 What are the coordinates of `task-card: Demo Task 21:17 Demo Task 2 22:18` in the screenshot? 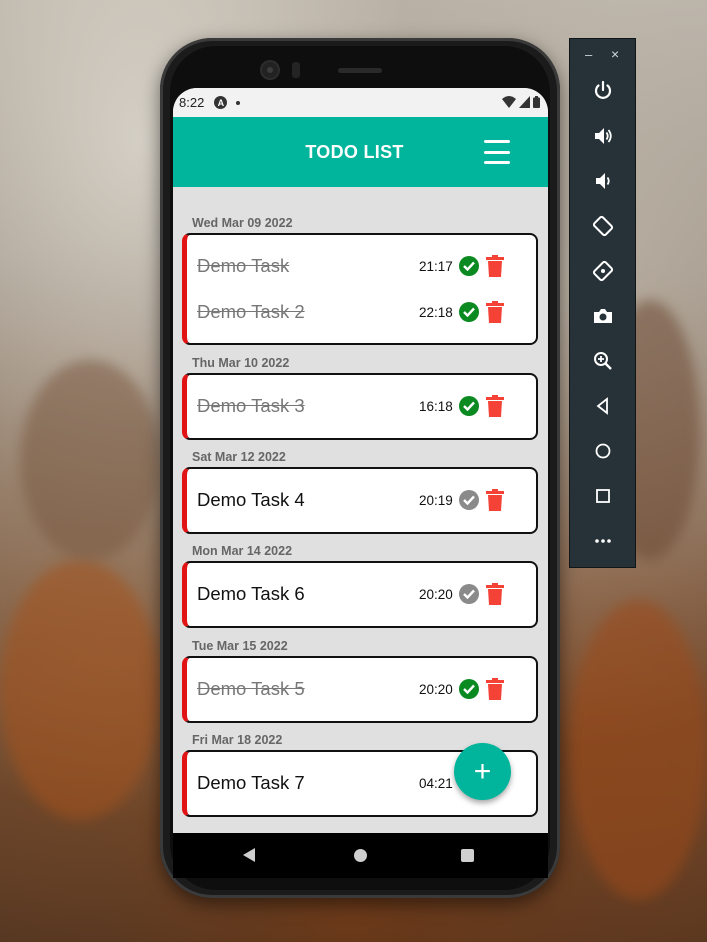 It's located at (360, 289).